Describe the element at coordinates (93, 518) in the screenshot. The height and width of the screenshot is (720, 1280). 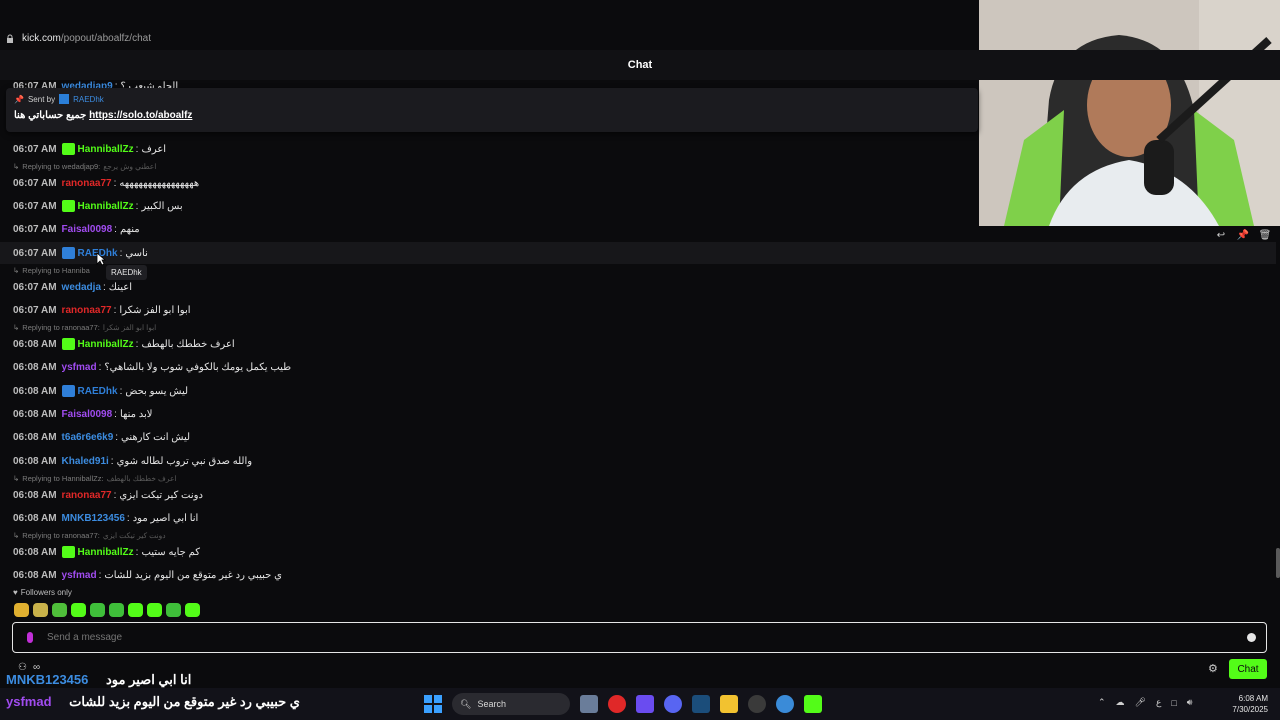
I see `chat-username: MNKB123456` at that location.